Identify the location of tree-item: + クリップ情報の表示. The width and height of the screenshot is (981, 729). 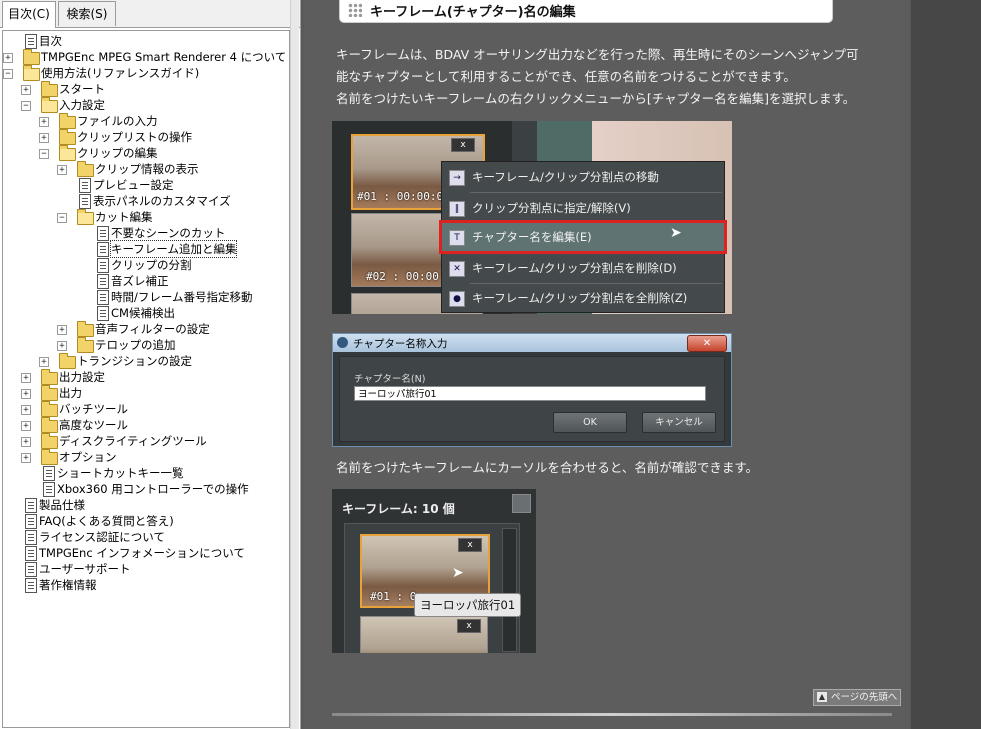
(145, 169).